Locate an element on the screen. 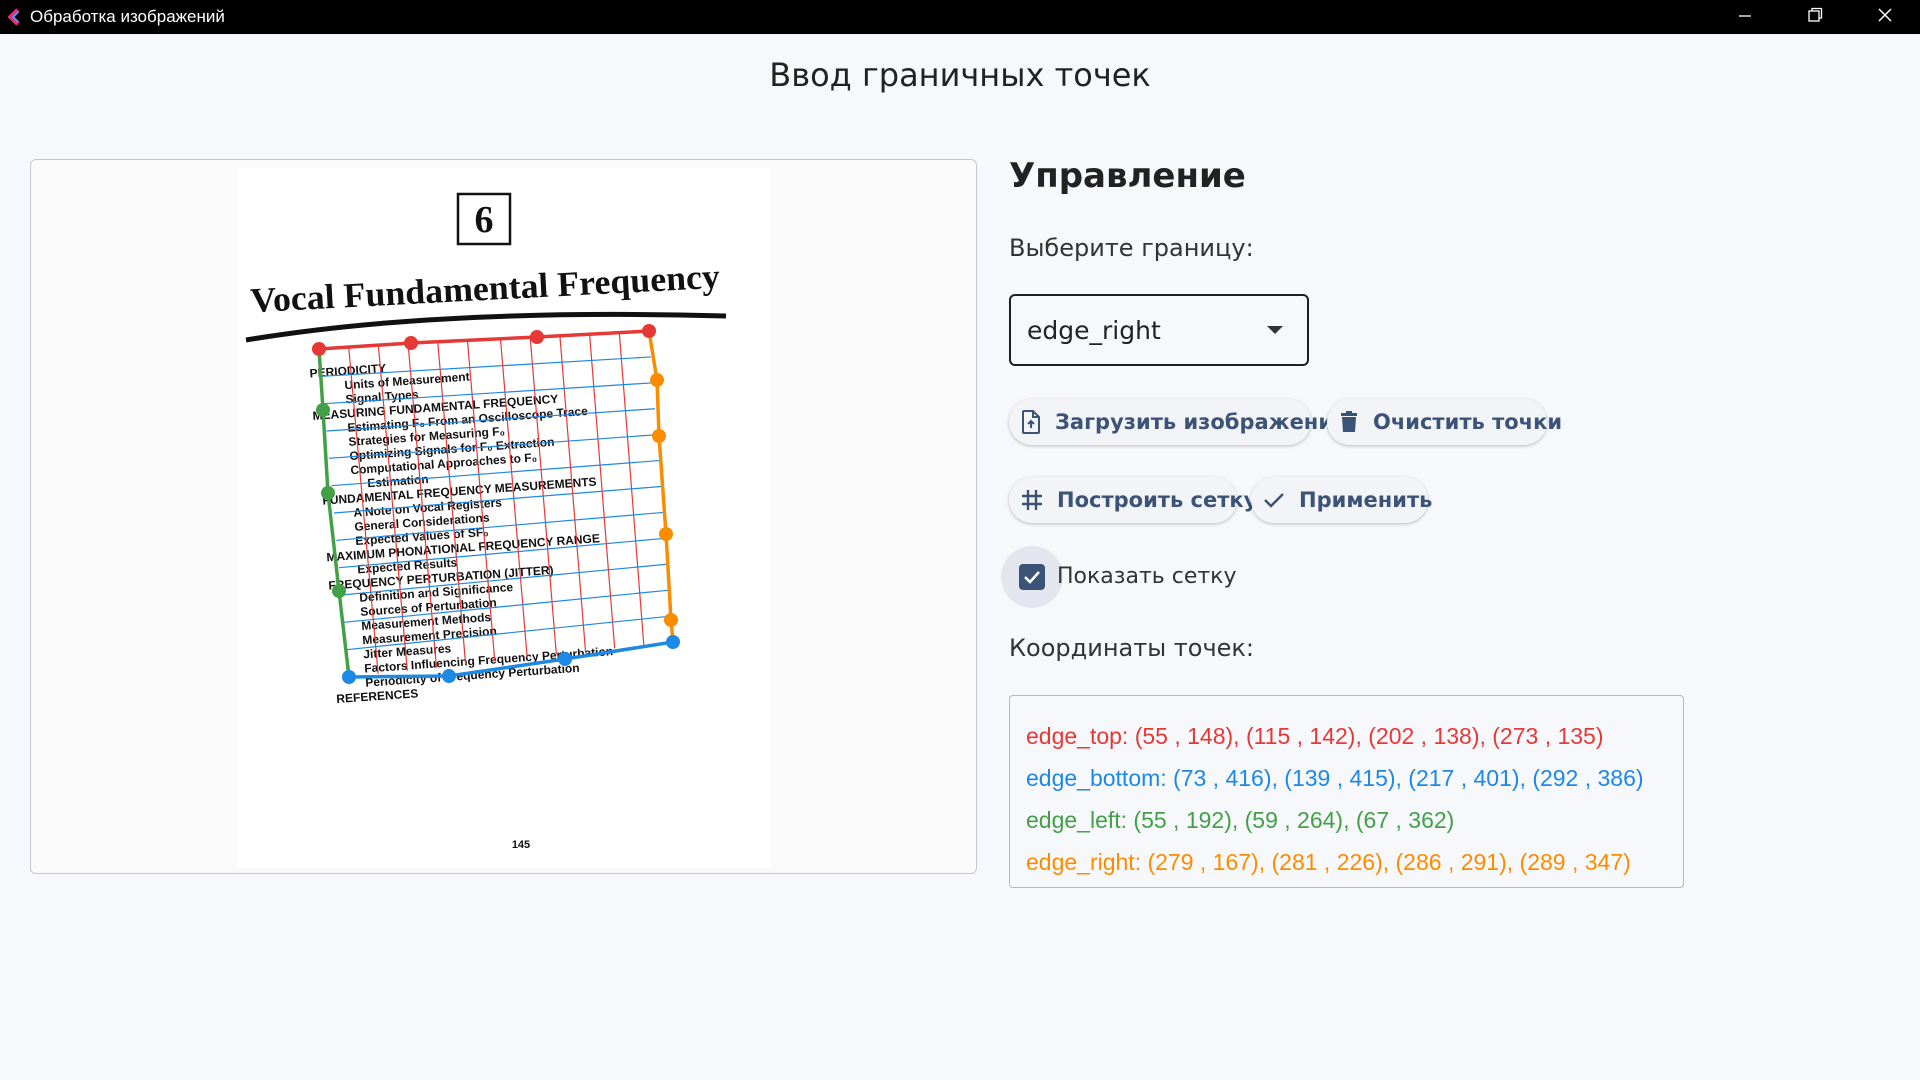  close-button is located at coordinates (1885, 17).